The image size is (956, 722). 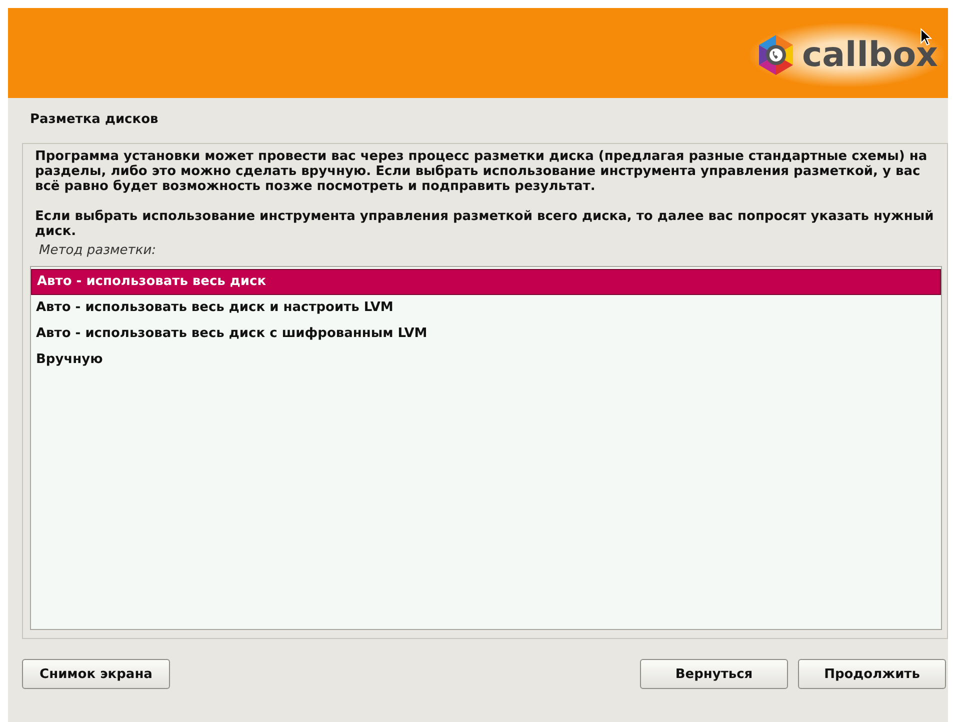 I want to click on page-title: Разметка дисков, so click(x=94, y=120).